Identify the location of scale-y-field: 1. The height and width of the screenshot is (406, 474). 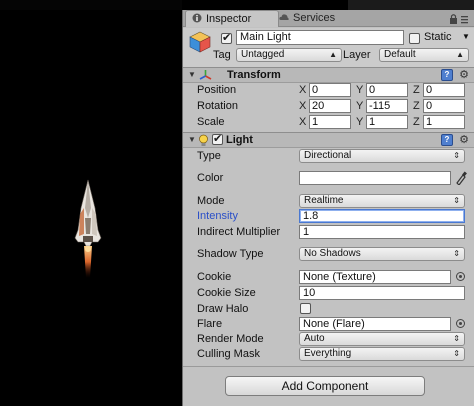
(387, 122).